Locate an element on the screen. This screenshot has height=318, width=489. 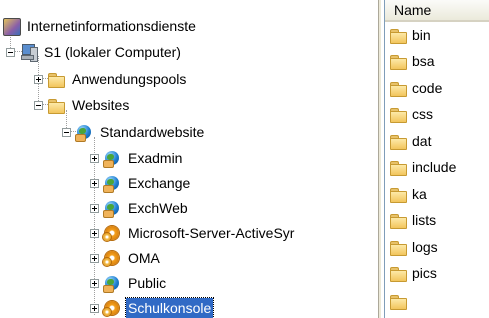
tree-item-label: Websites is located at coordinates (101, 105).